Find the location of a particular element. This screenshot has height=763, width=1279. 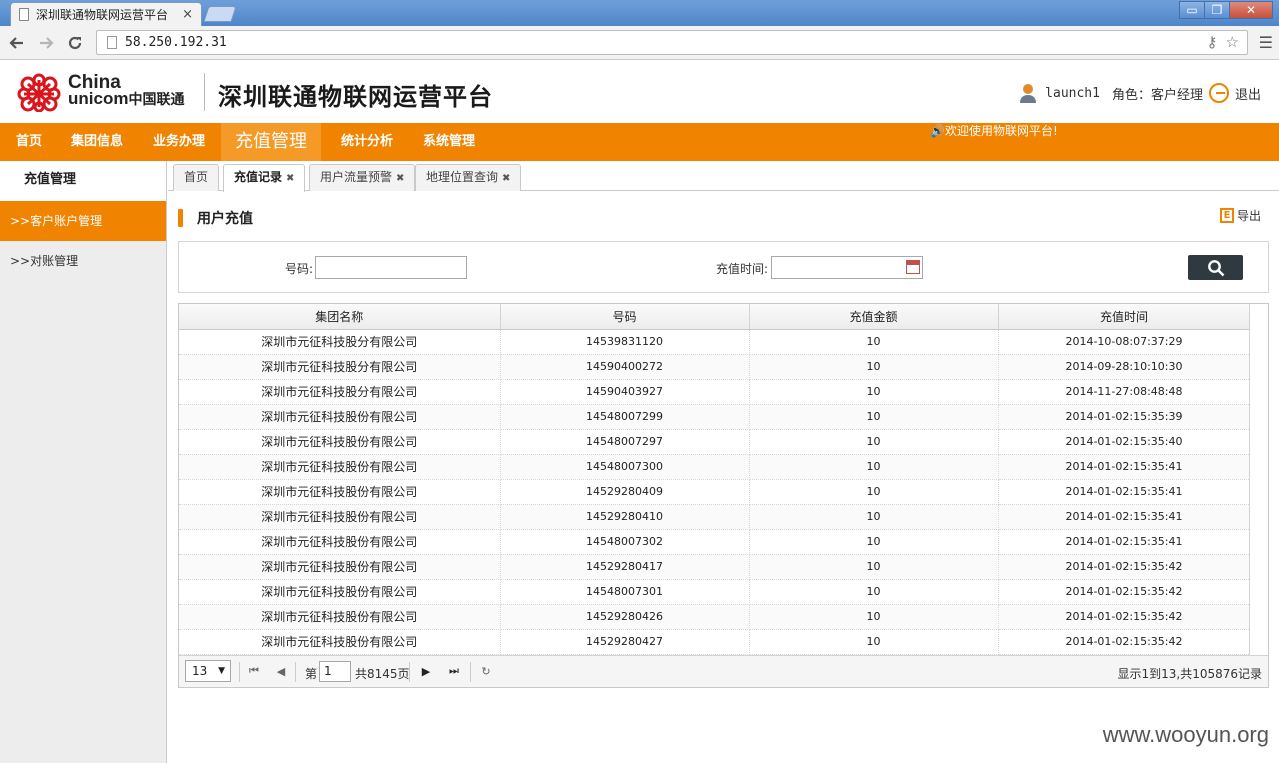

tab-label: 地理位置查询 is located at coordinates (462, 177).